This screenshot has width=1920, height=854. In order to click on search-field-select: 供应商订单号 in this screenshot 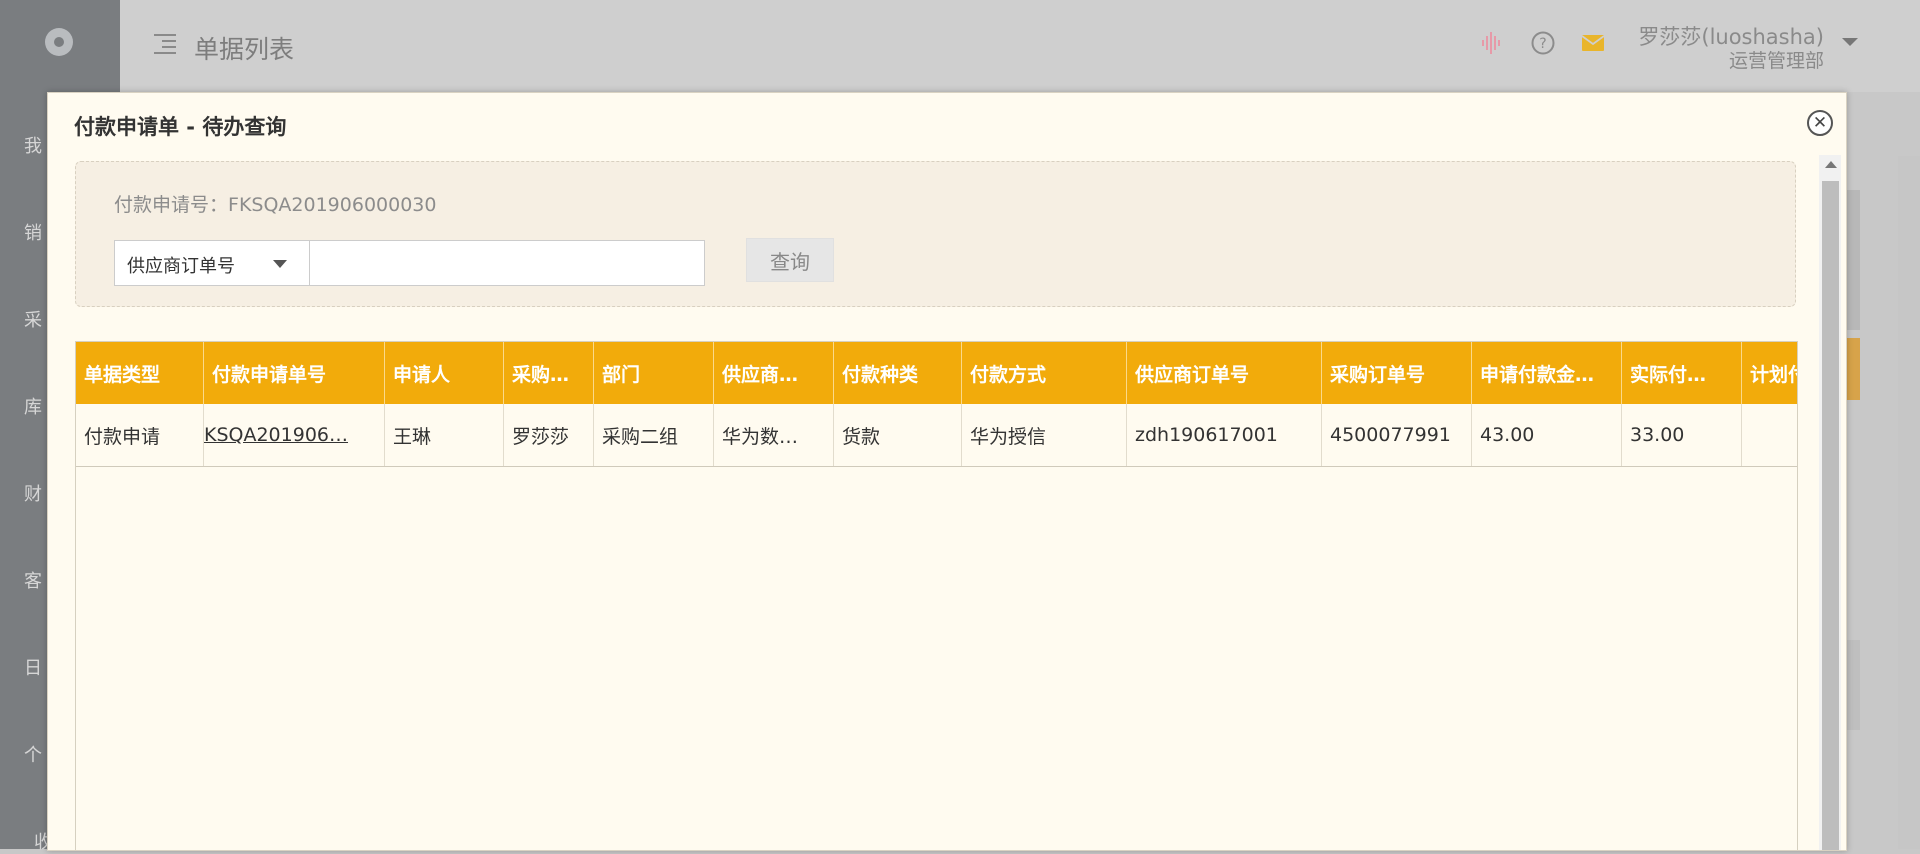, I will do `click(212, 263)`.